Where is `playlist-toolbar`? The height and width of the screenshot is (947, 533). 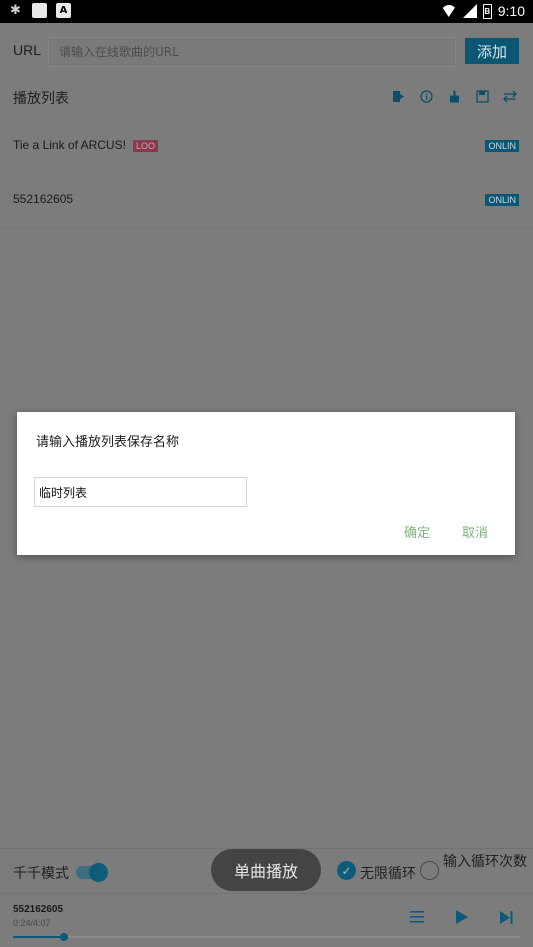 playlist-toolbar is located at coordinates (454, 96).